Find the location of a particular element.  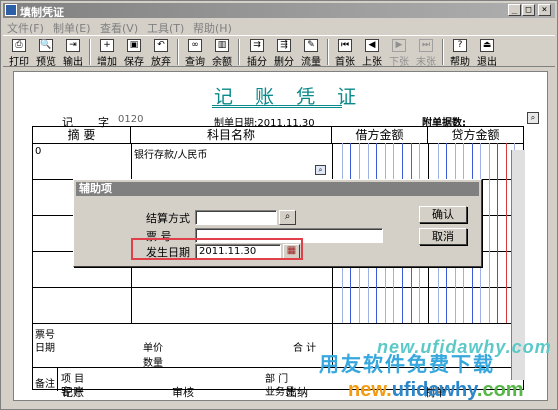

add-icon: + is located at coordinates (107, 45).